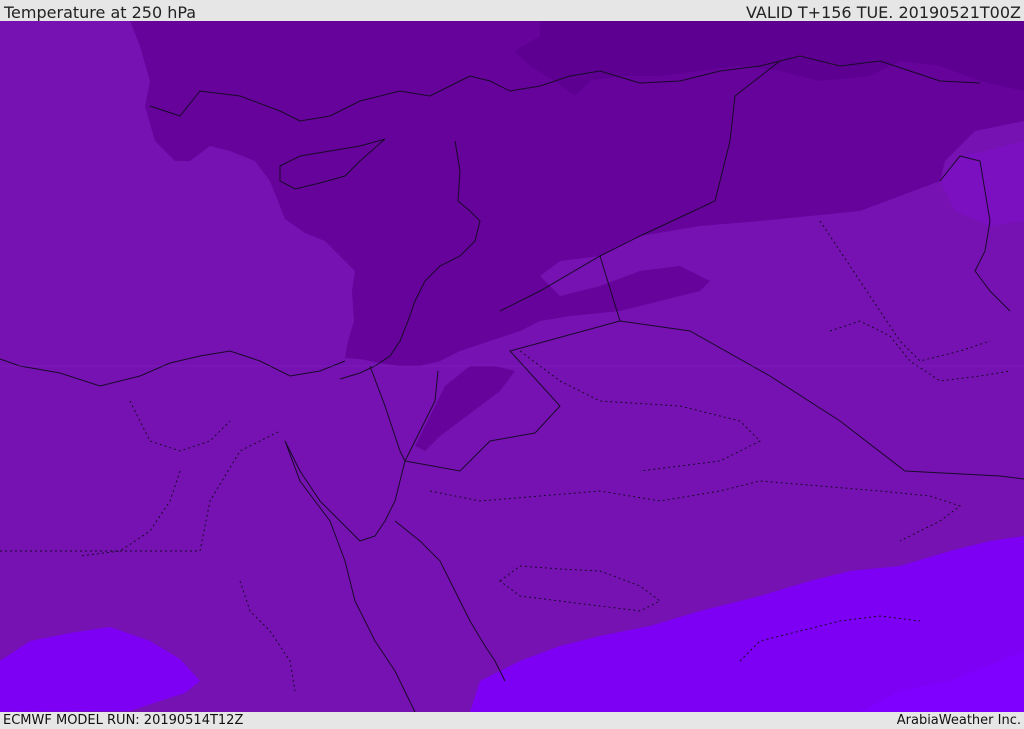 This screenshot has width=1024, height=729. Describe the element at coordinates (100, 12) in the screenshot. I see `map-title: Temperature at 250 hPa` at that location.